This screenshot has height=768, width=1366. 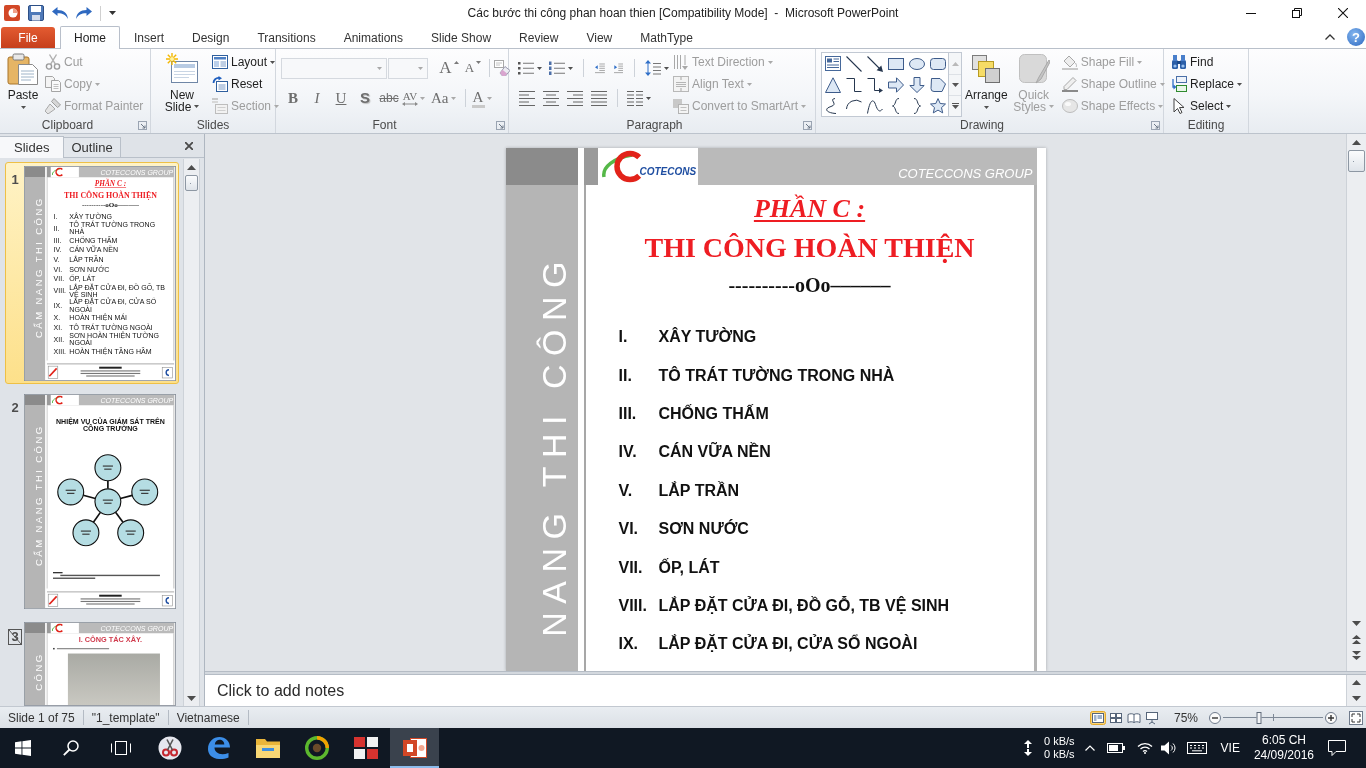 I want to click on ribbon-tab: Animations, so click(x=373, y=37).